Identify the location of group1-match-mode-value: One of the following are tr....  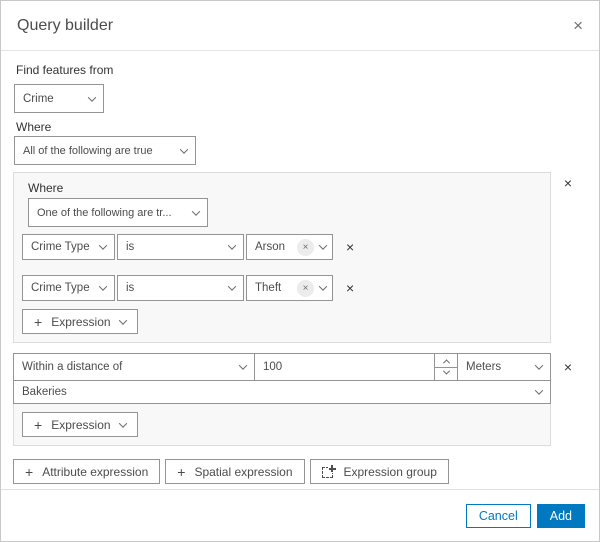
(104, 212).